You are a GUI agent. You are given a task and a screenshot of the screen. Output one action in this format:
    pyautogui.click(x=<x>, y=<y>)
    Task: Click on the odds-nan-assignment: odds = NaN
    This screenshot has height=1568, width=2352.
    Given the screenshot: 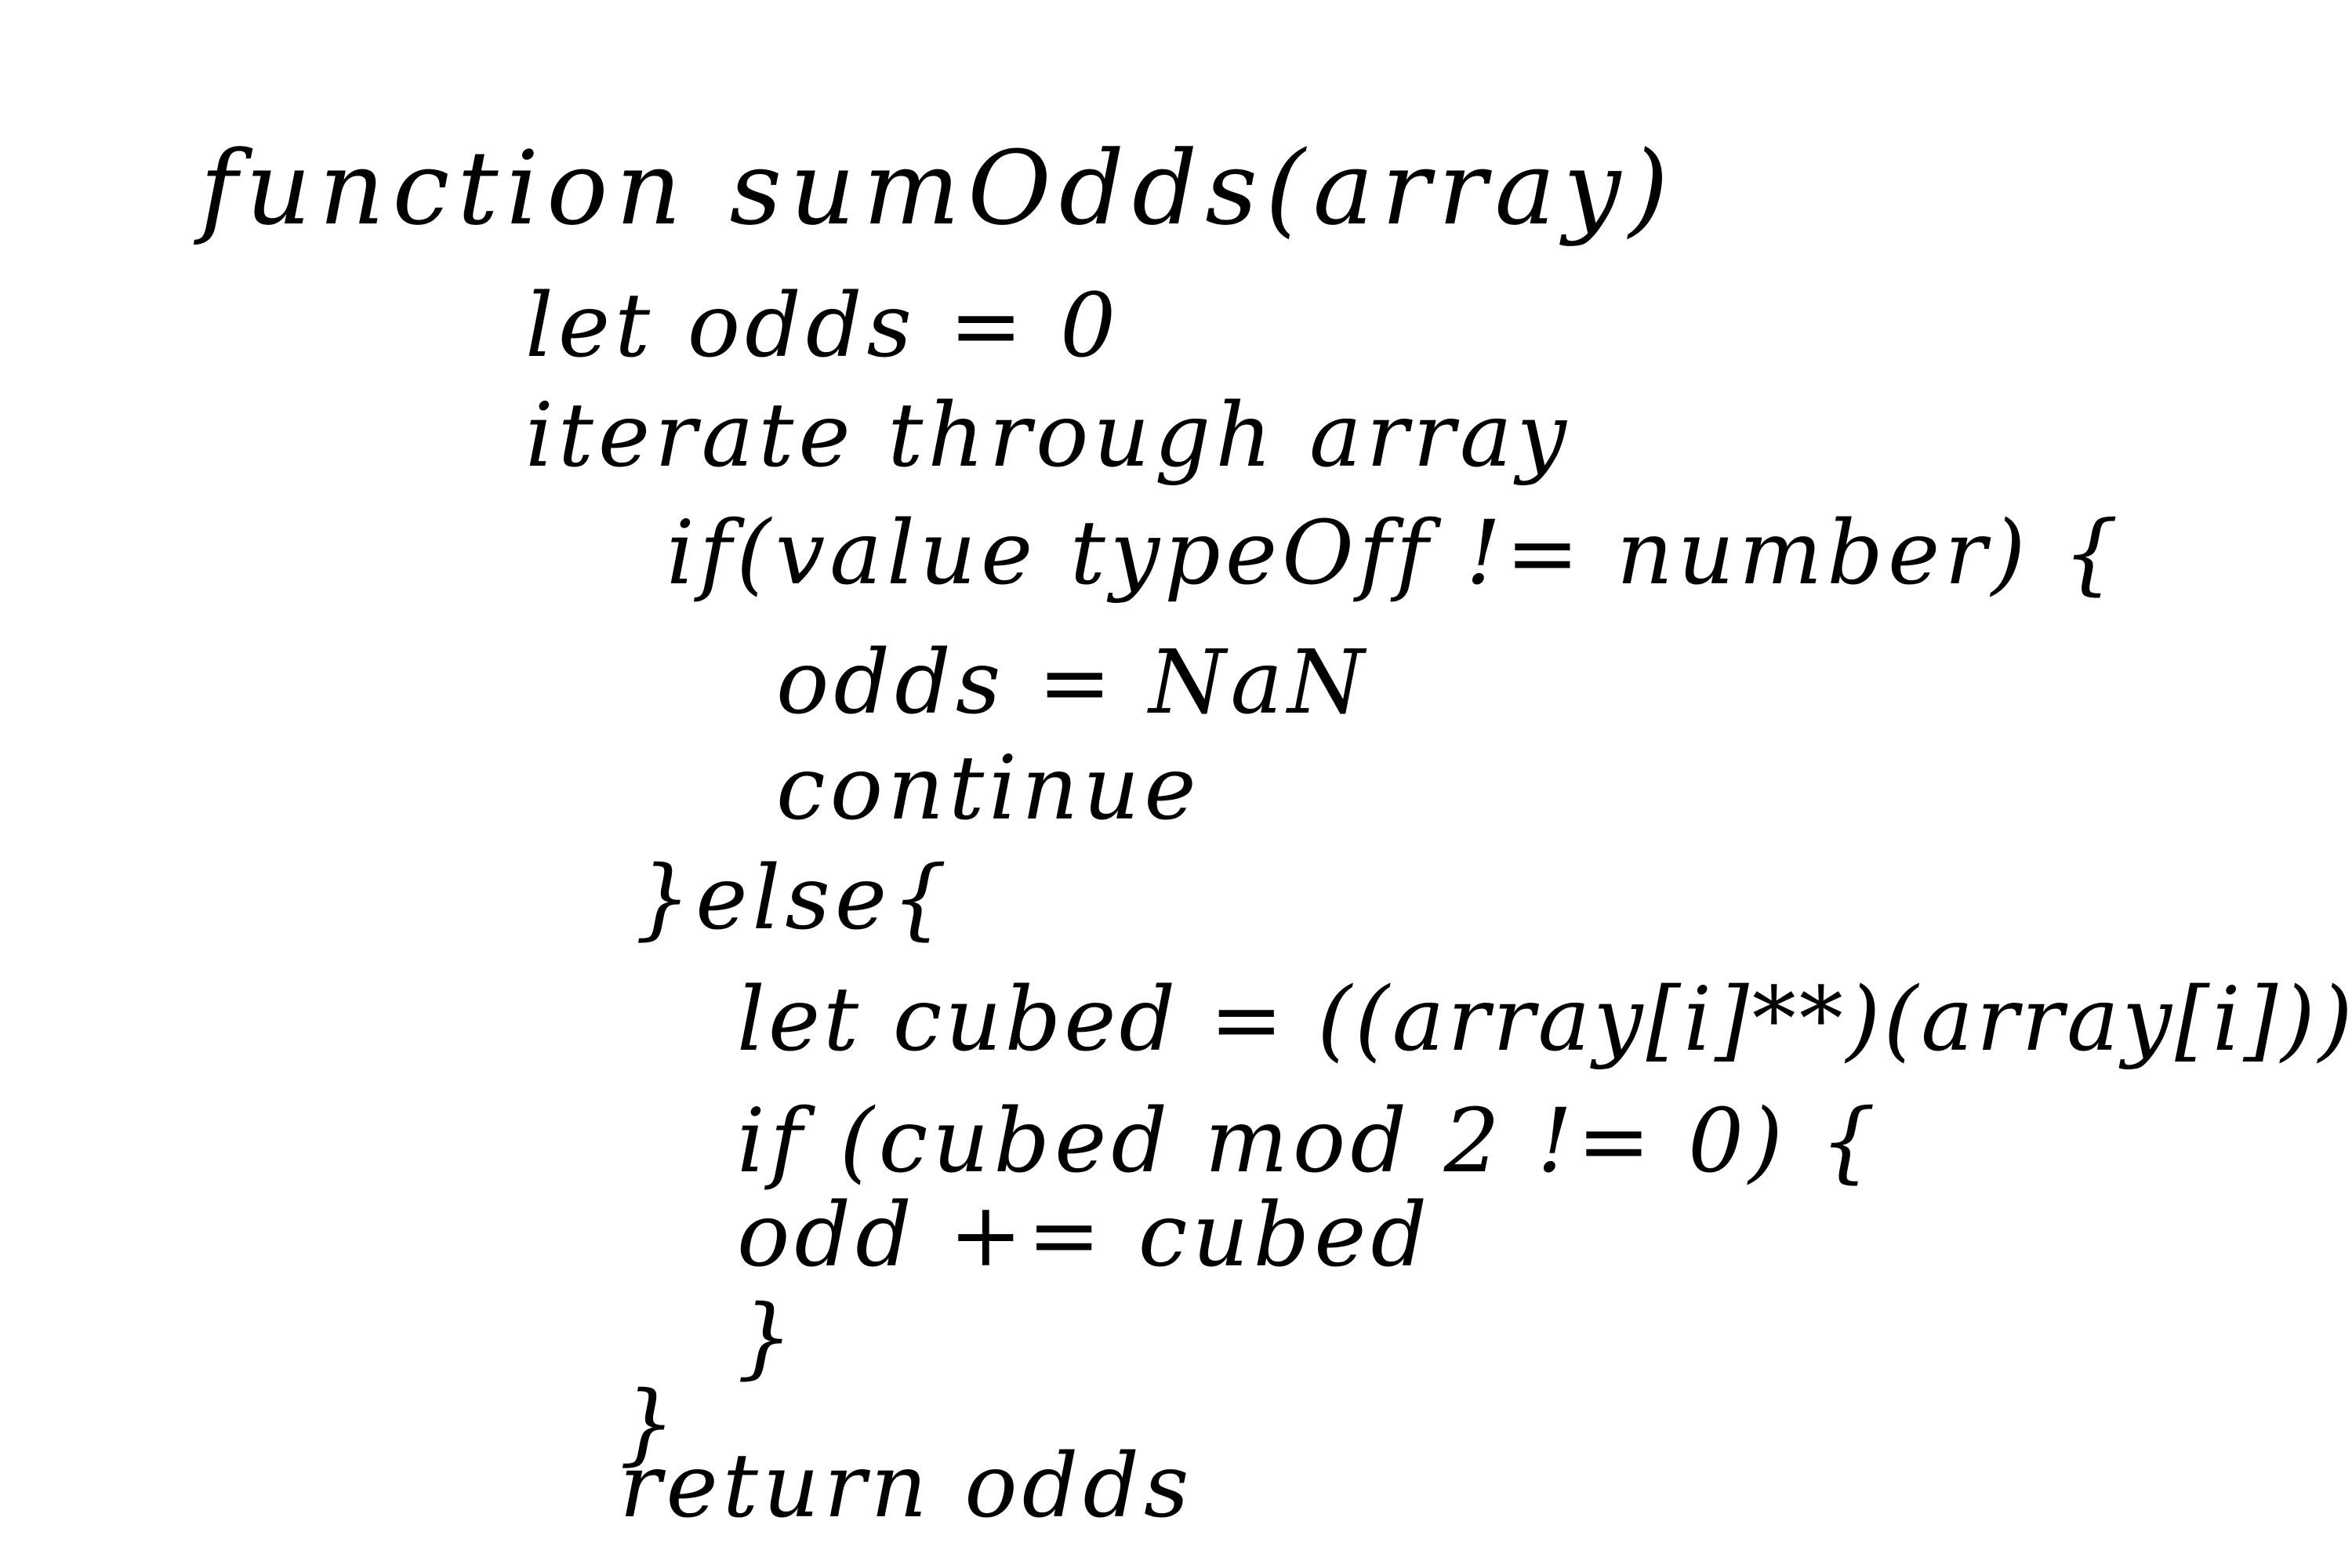 What is the action you would take?
    pyautogui.click(x=1073, y=683)
    